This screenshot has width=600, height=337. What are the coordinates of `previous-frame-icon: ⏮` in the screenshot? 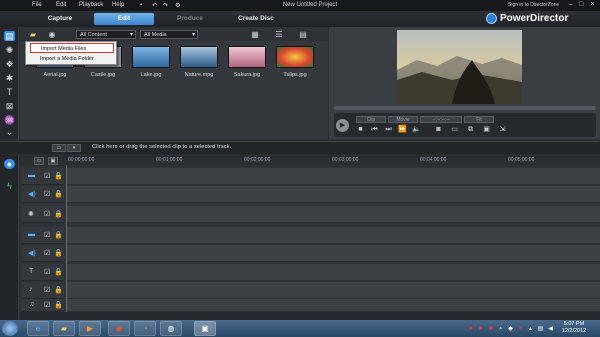 It's located at (374, 130).